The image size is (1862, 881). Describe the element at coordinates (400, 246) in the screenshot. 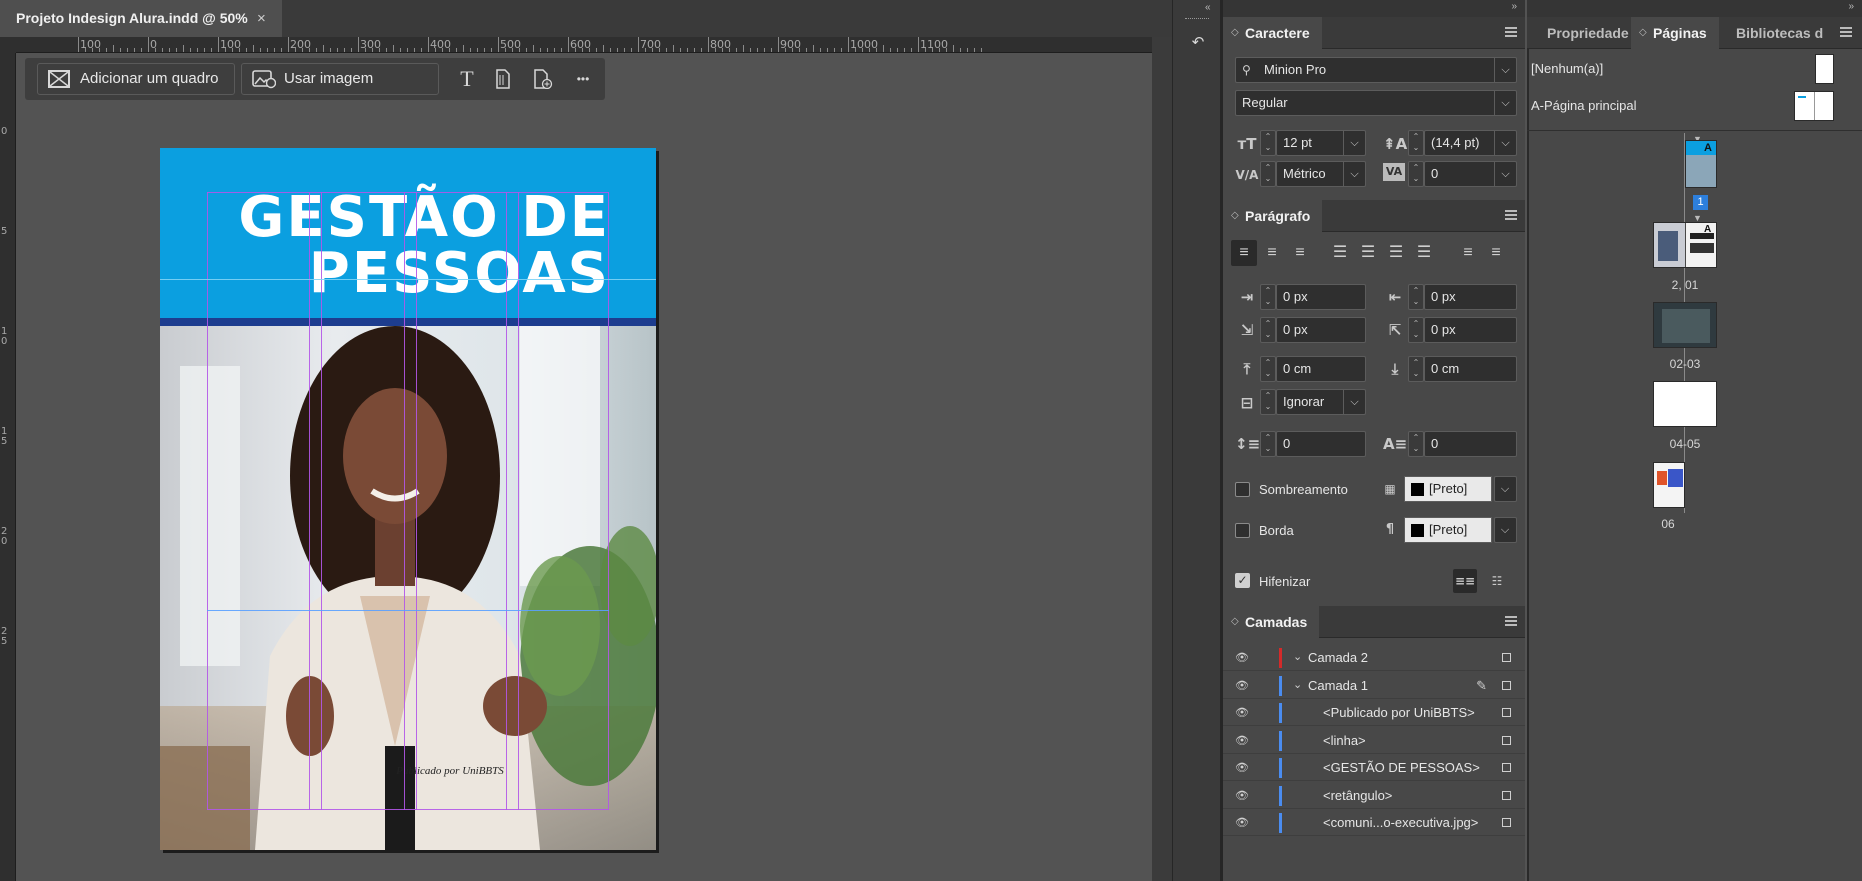

I see `page-title-frame: GESTÃO DE PESSOAS` at that location.